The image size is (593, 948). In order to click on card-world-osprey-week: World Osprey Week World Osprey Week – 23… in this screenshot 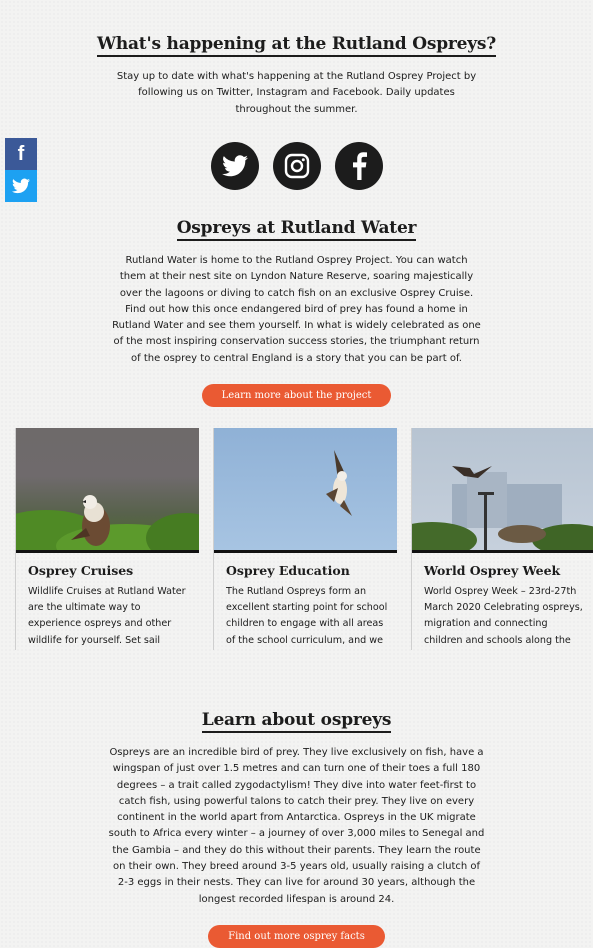, I will do `click(502, 539)`.